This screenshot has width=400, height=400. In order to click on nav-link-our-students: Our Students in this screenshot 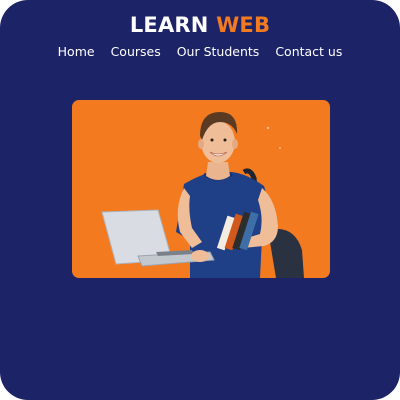, I will do `click(218, 51)`.